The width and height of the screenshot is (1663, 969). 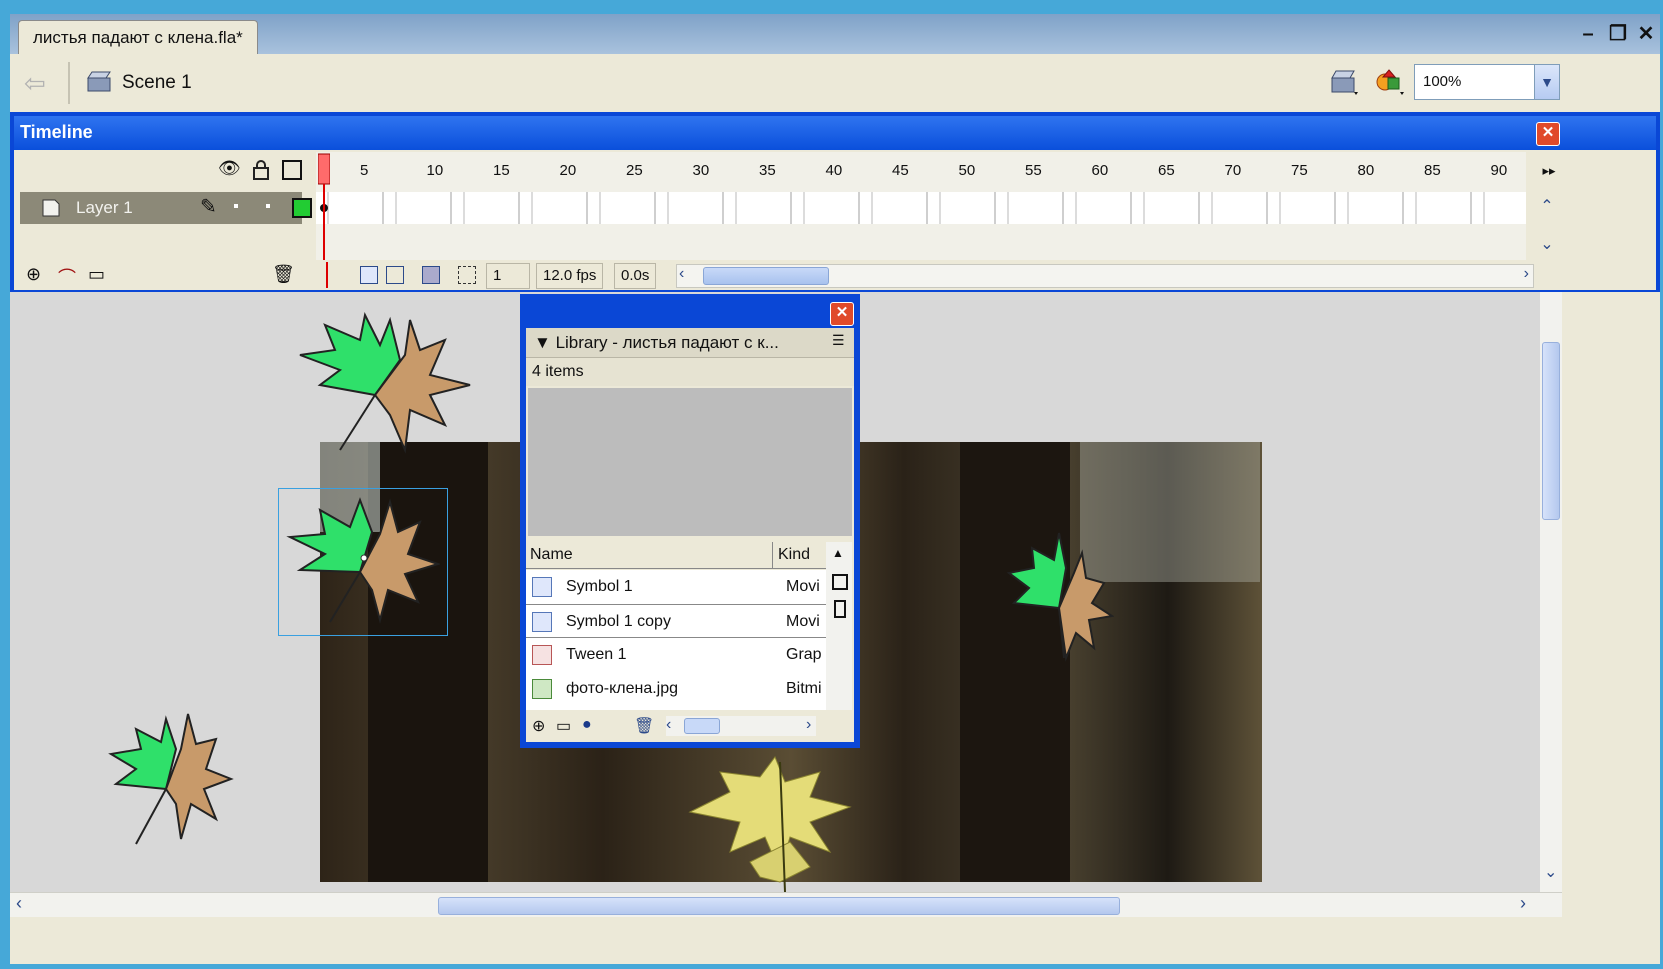 What do you see at coordinates (676, 621) in the screenshot?
I see `list-item: Symbol 1 copy Movi` at bounding box center [676, 621].